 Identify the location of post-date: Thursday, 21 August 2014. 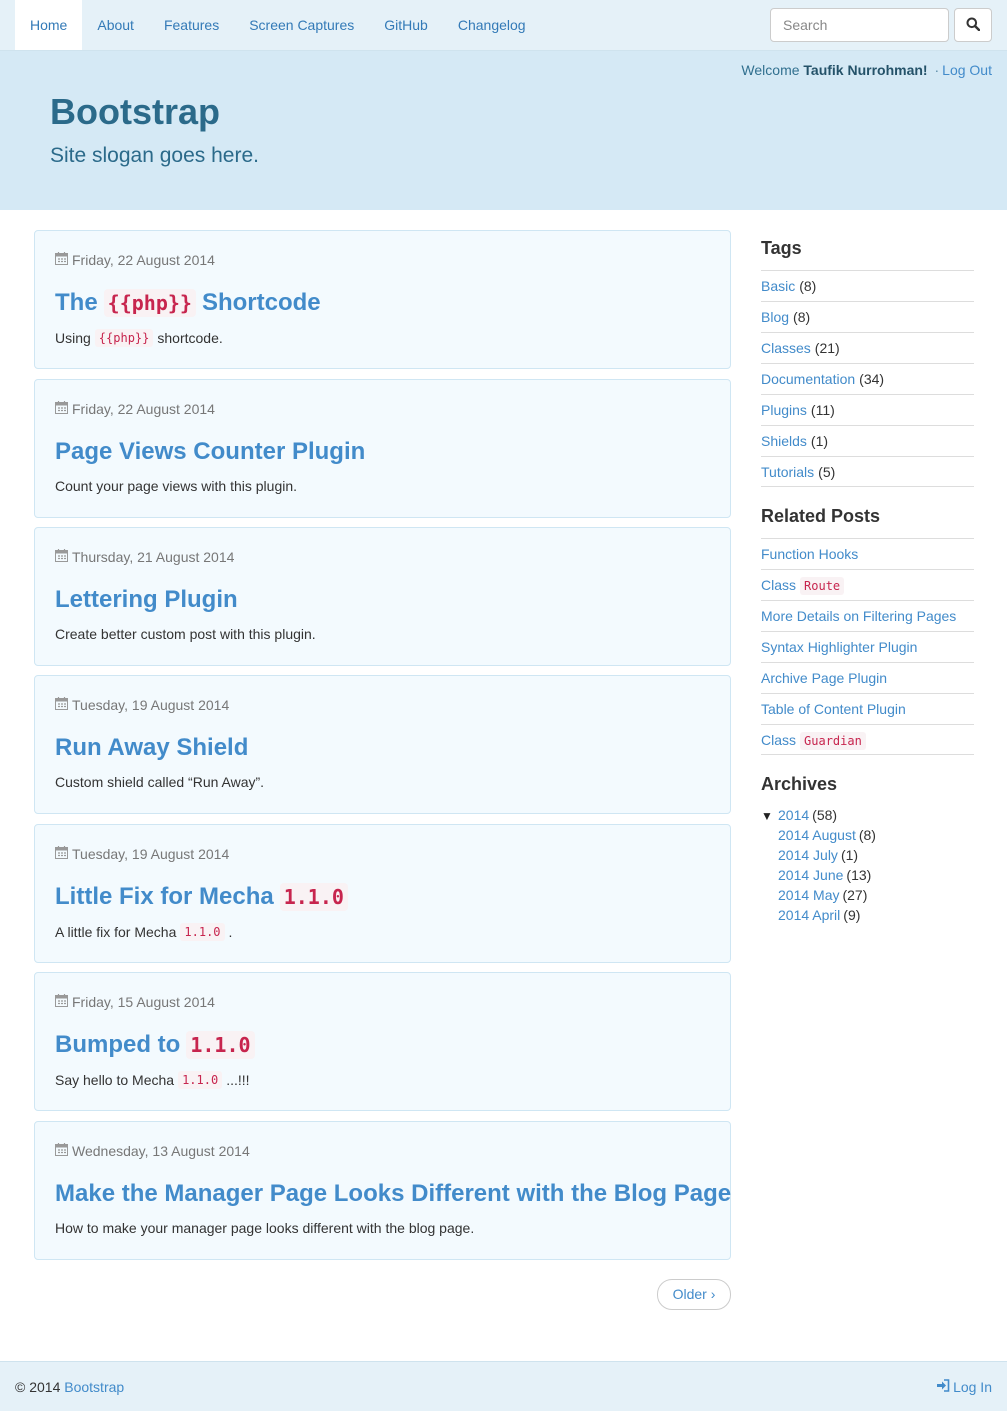
(144, 557).